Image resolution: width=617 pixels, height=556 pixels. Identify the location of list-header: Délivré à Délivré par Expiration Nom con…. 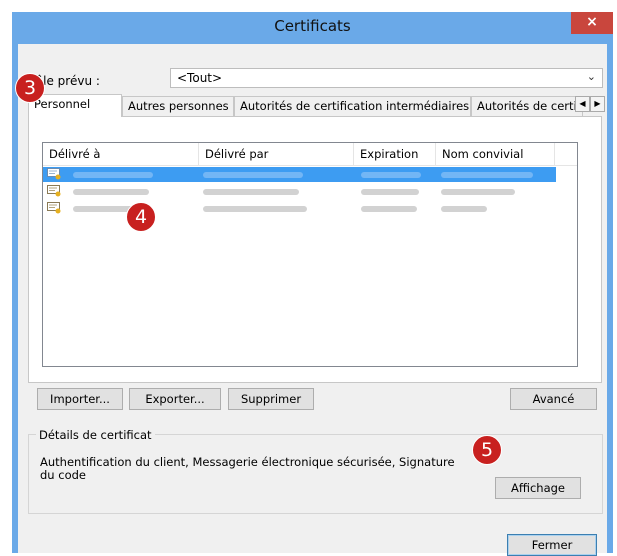
(310, 154).